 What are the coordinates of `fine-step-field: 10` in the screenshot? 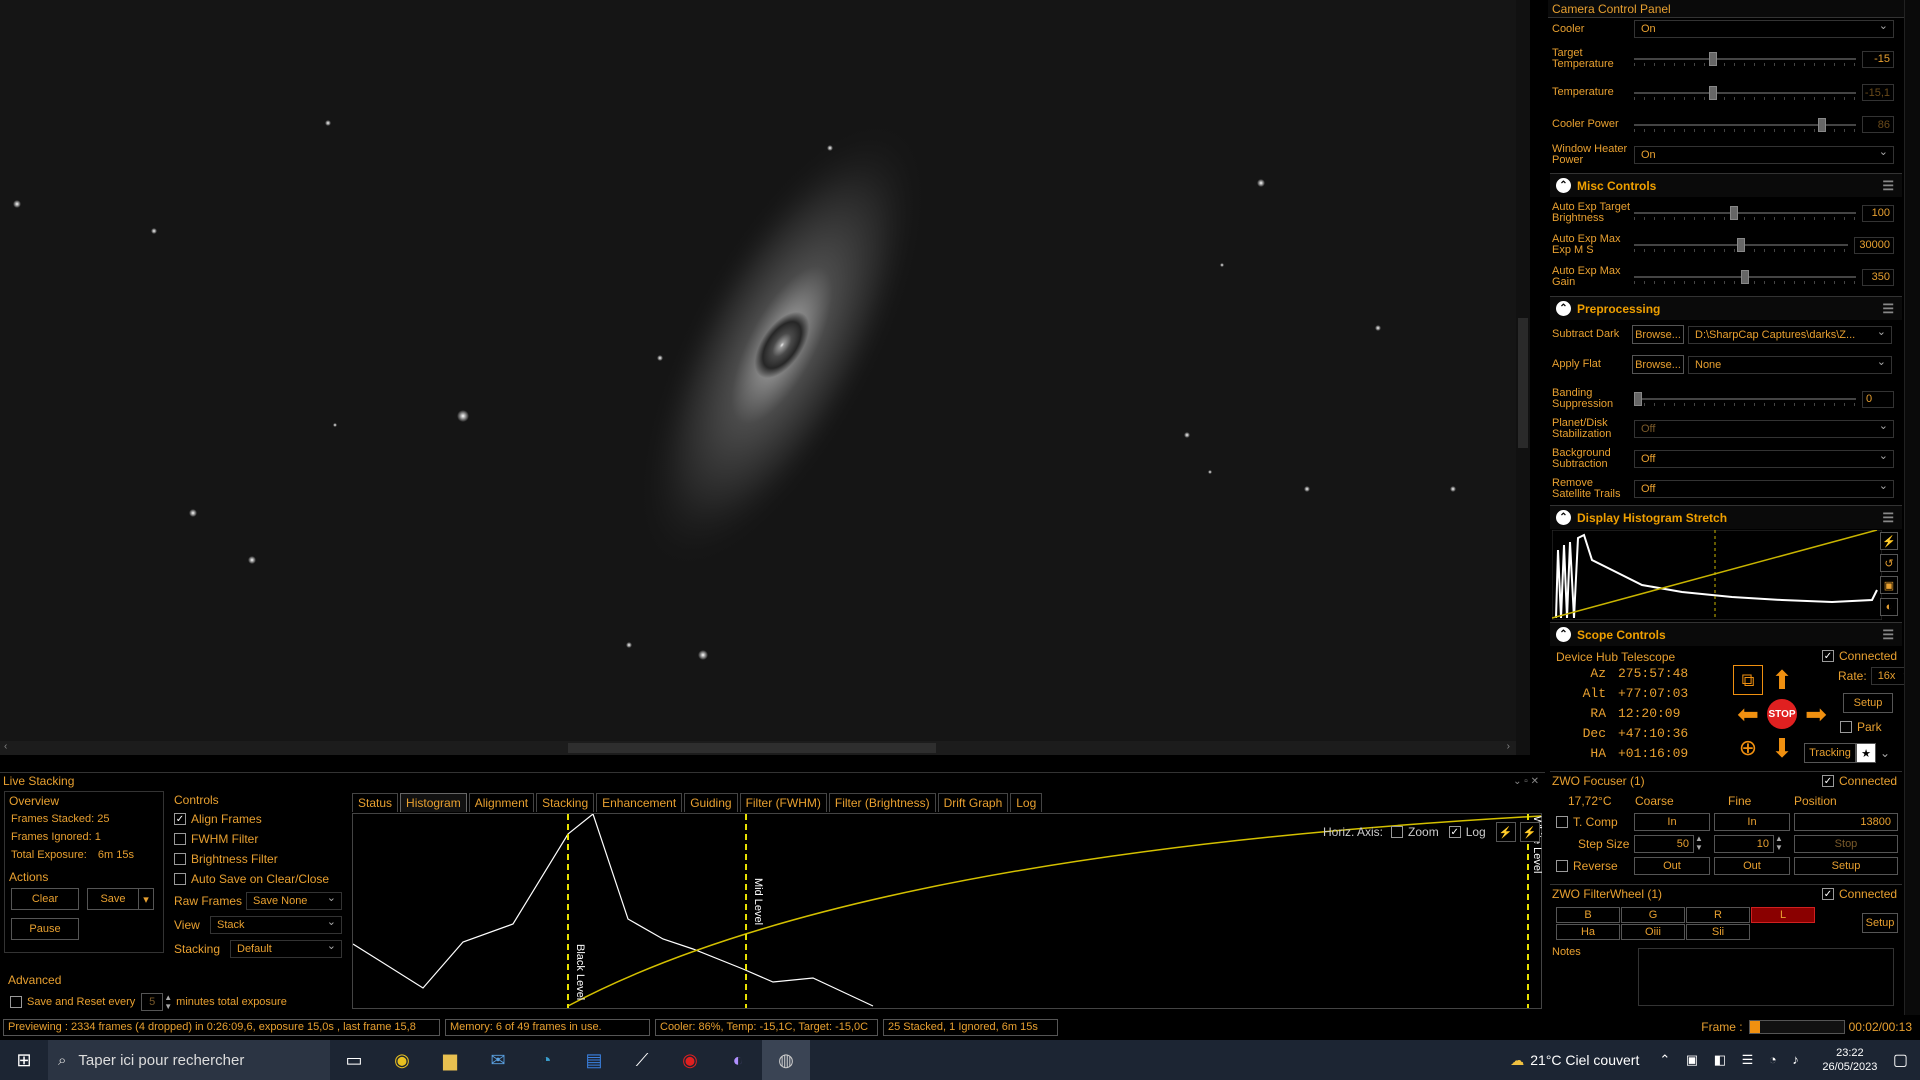 It's located at (1744, 844).